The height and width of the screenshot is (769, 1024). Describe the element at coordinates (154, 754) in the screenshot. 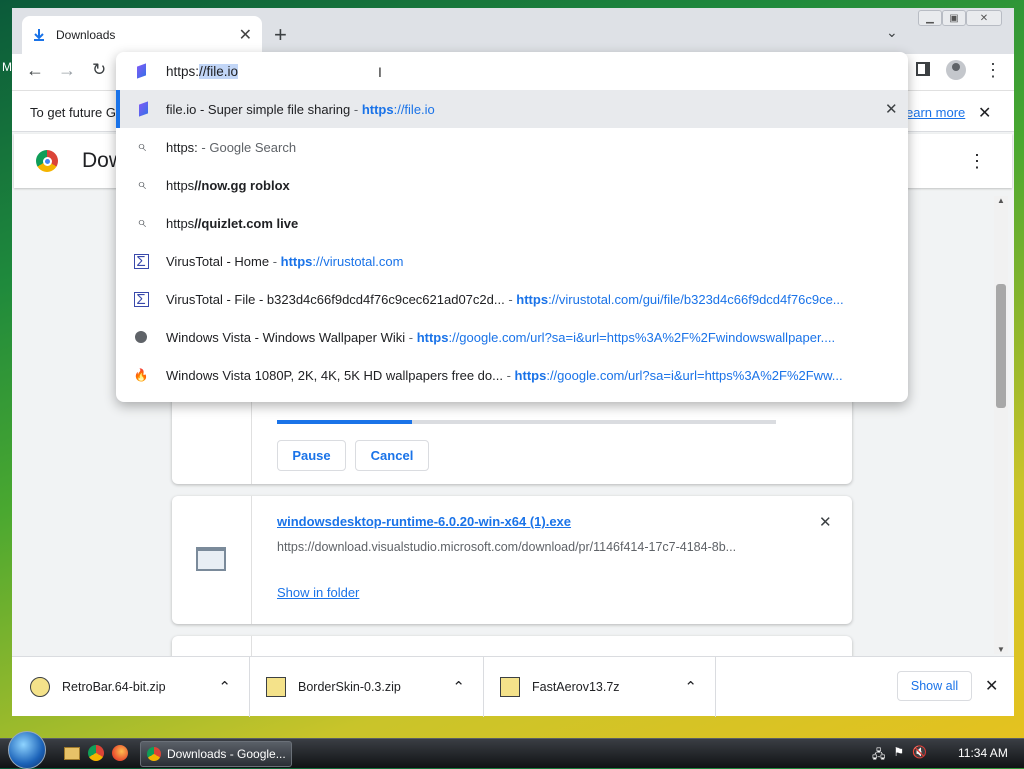

I see `chrome-task-icon` at that location.